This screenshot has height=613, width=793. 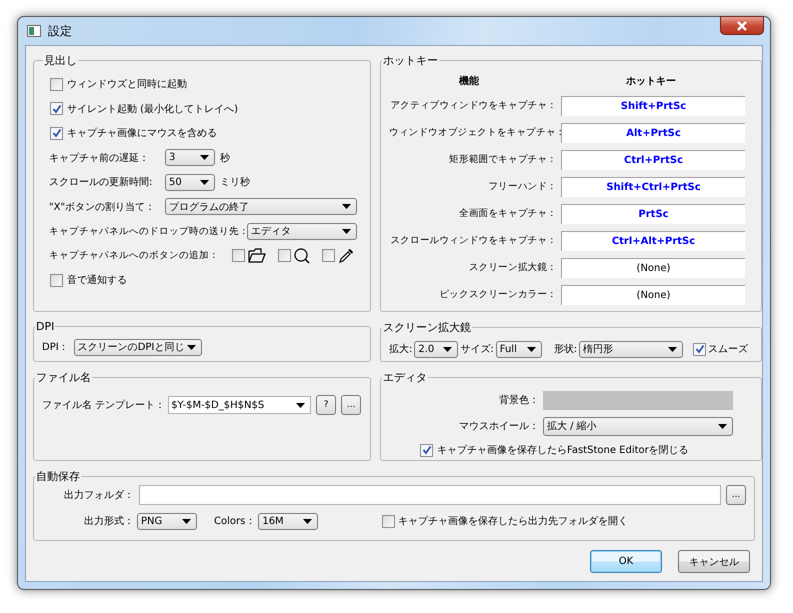 I want to click on hotkey-field: Shift+Ctrl+PrtSc, so click(x=653, y=186).